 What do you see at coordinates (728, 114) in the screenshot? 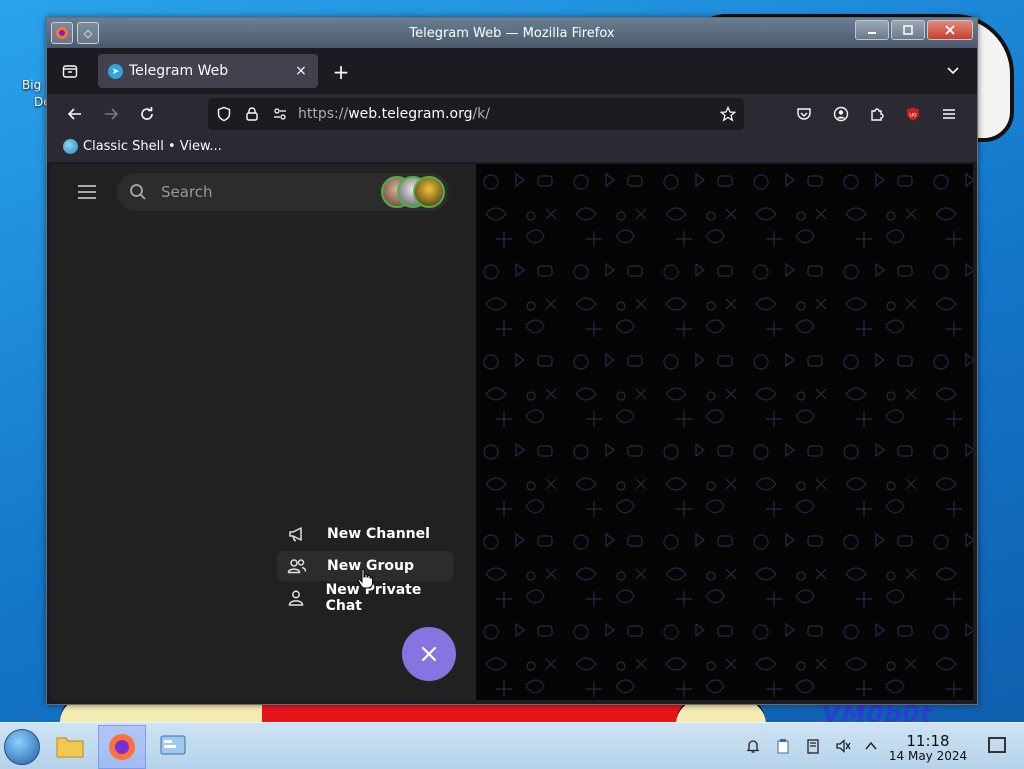
I see `bookmark-star-icon` at bounding box center [728, 114].